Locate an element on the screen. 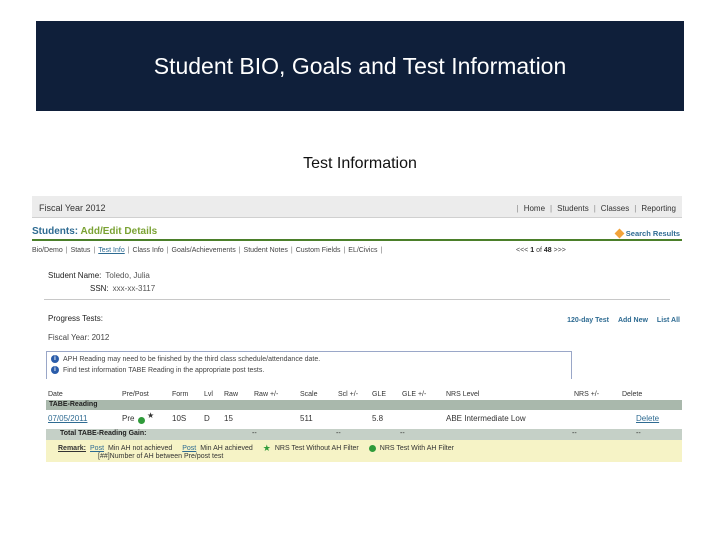 This screenshot has height=540, width=720. remark-footnote: [##]Number of AH between Pre/post test is located at coordinates (161, 456).